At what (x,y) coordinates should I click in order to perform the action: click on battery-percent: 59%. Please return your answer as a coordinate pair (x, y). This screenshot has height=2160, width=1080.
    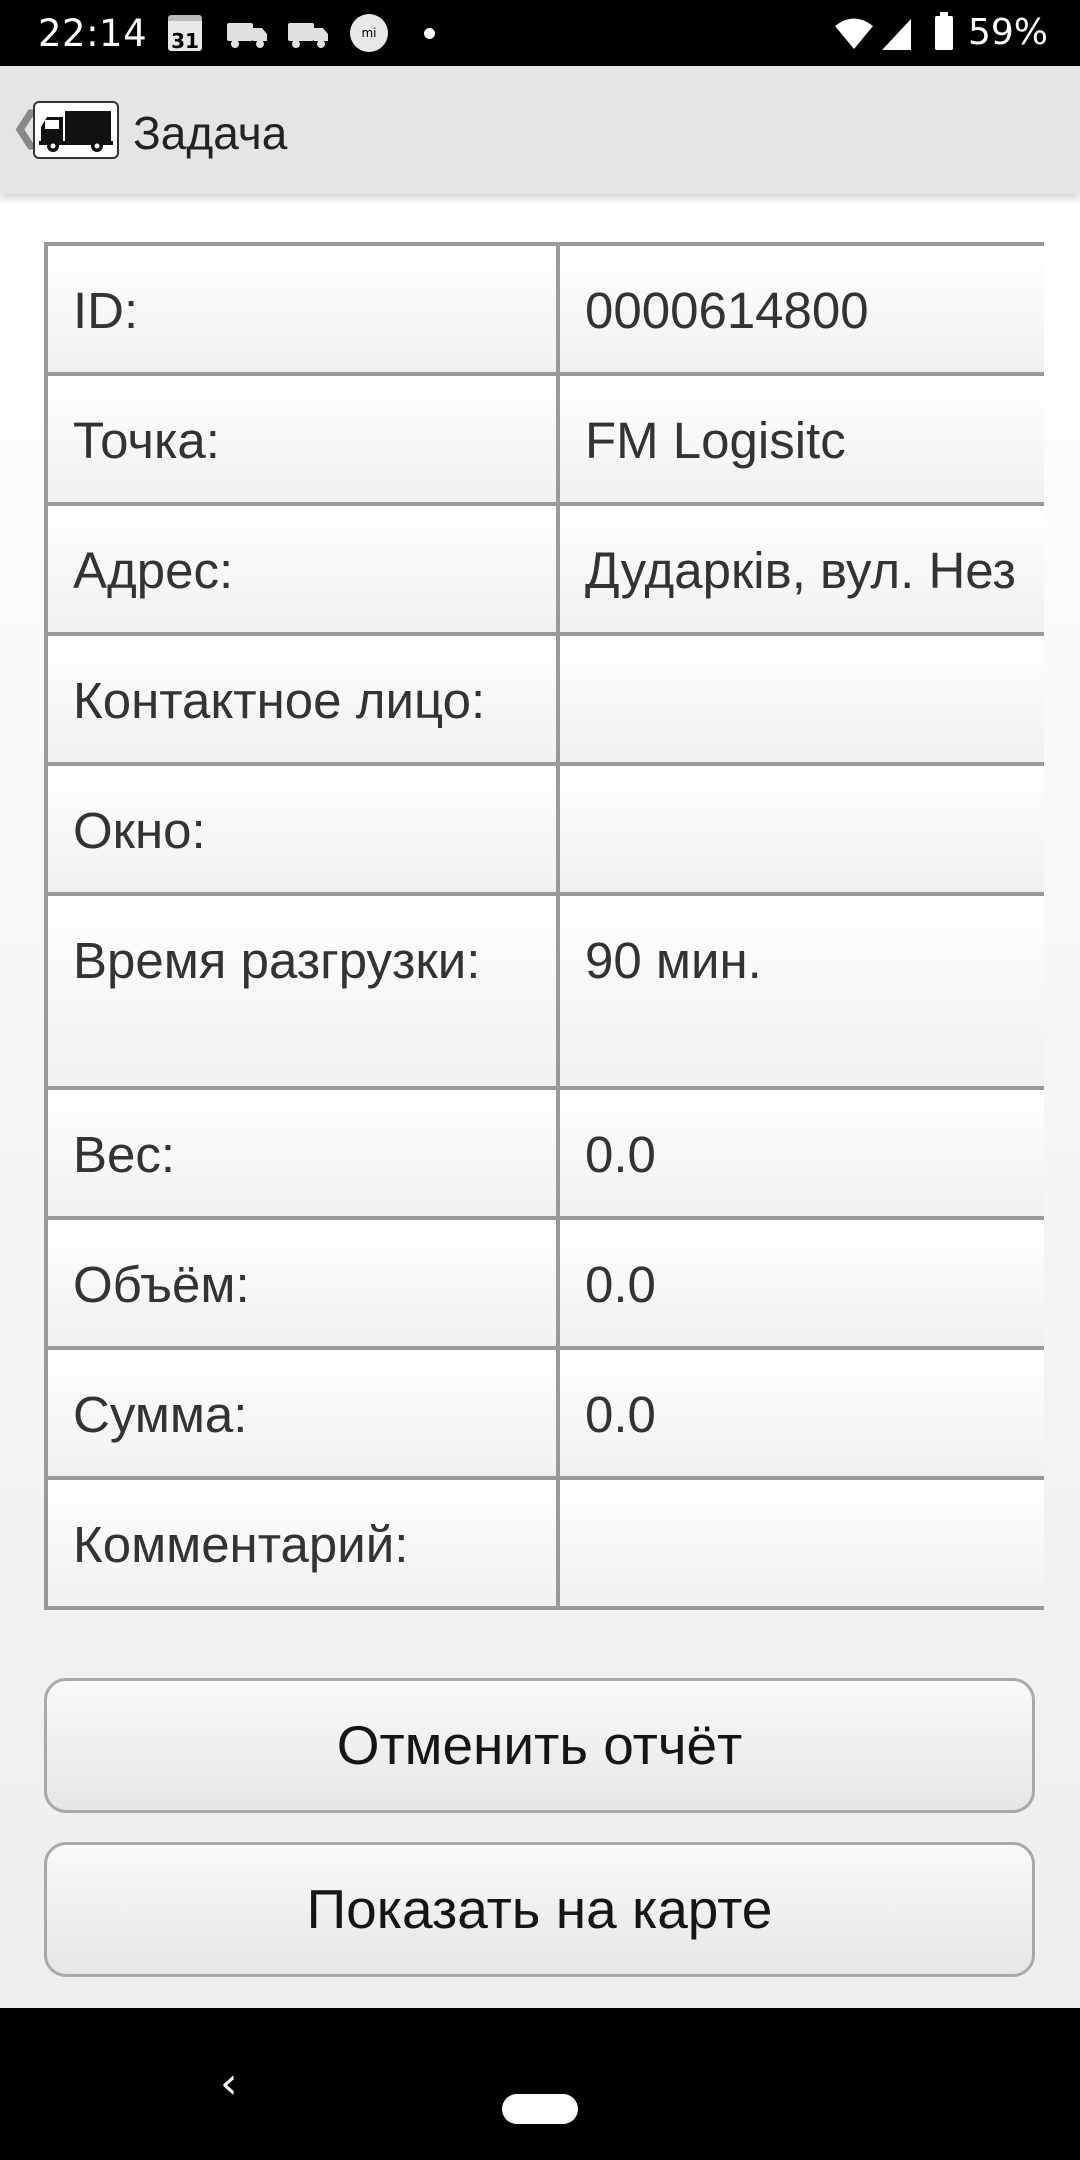
    Looking at the image, I should click on (1008, 32).